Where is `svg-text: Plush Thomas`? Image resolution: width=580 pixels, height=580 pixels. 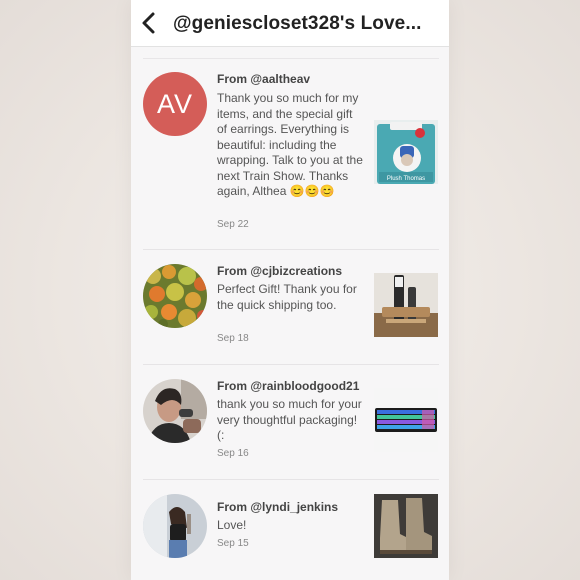 svg-text: Plush Thomas is located at coordinates (406, 179).